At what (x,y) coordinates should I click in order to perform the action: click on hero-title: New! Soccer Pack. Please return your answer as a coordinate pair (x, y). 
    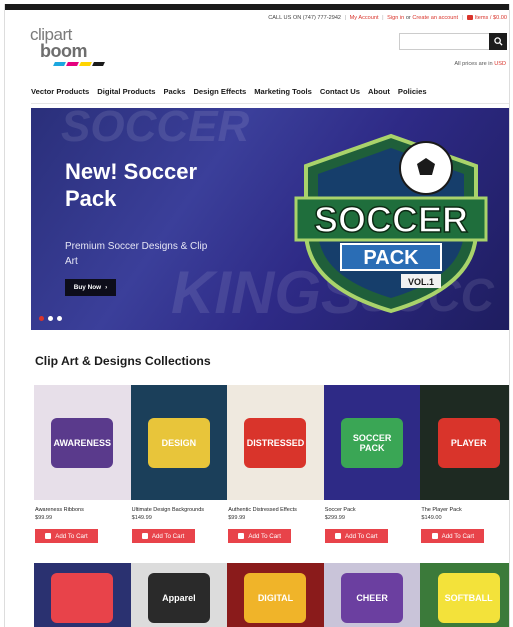
    Looking at the image, I should click on (131, 185).